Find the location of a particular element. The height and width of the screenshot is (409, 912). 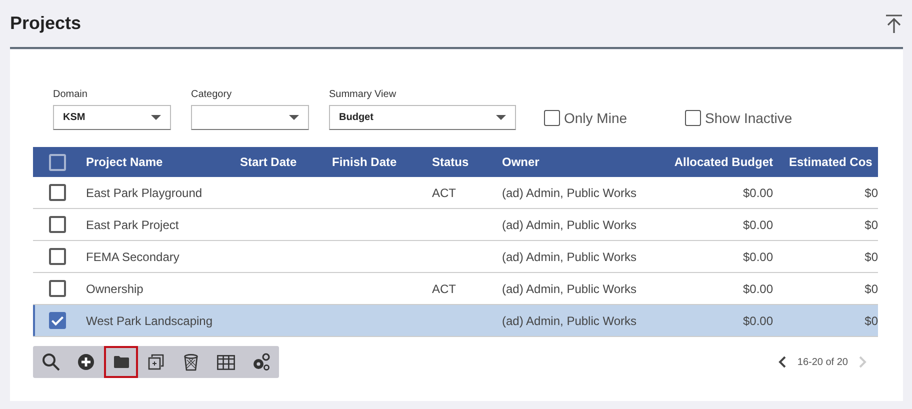

folder-icon is located at coordinates (121, 362).